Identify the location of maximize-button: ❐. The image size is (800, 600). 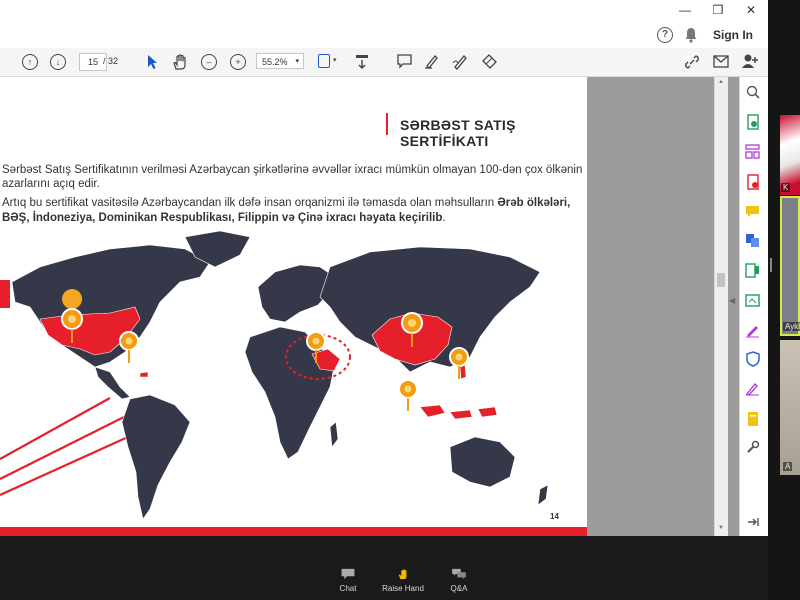
(718, 11).